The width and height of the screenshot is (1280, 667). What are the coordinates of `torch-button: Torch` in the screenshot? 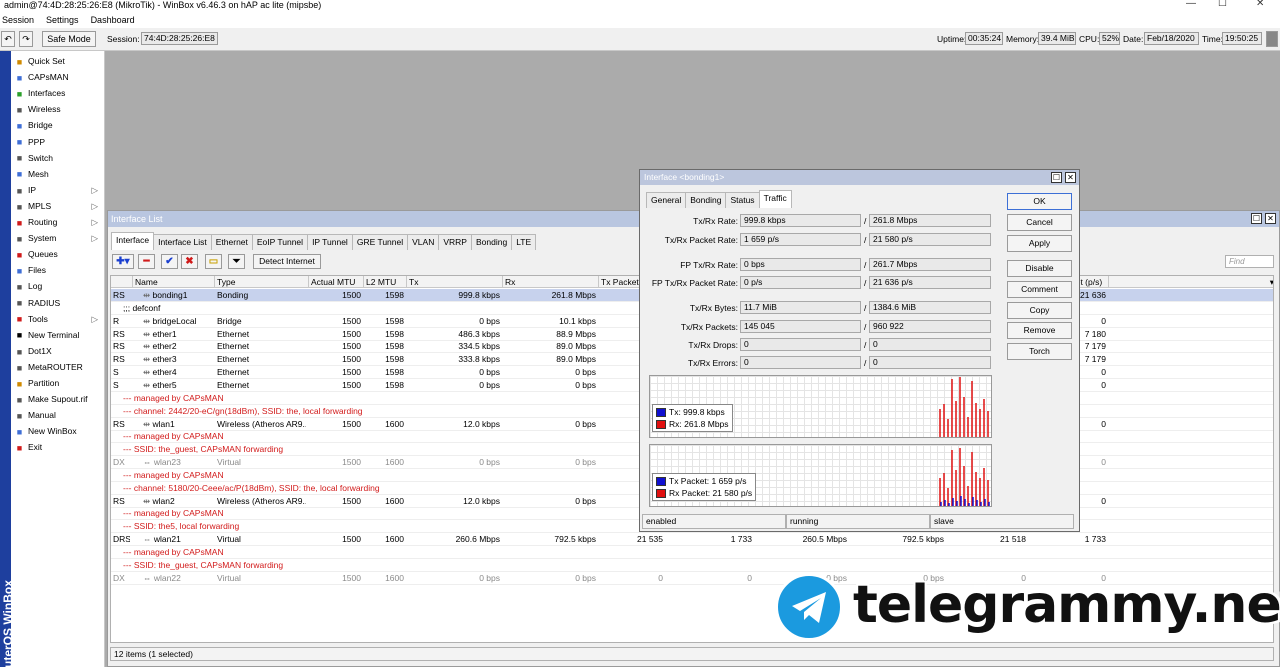 It's located at (1039, 351).